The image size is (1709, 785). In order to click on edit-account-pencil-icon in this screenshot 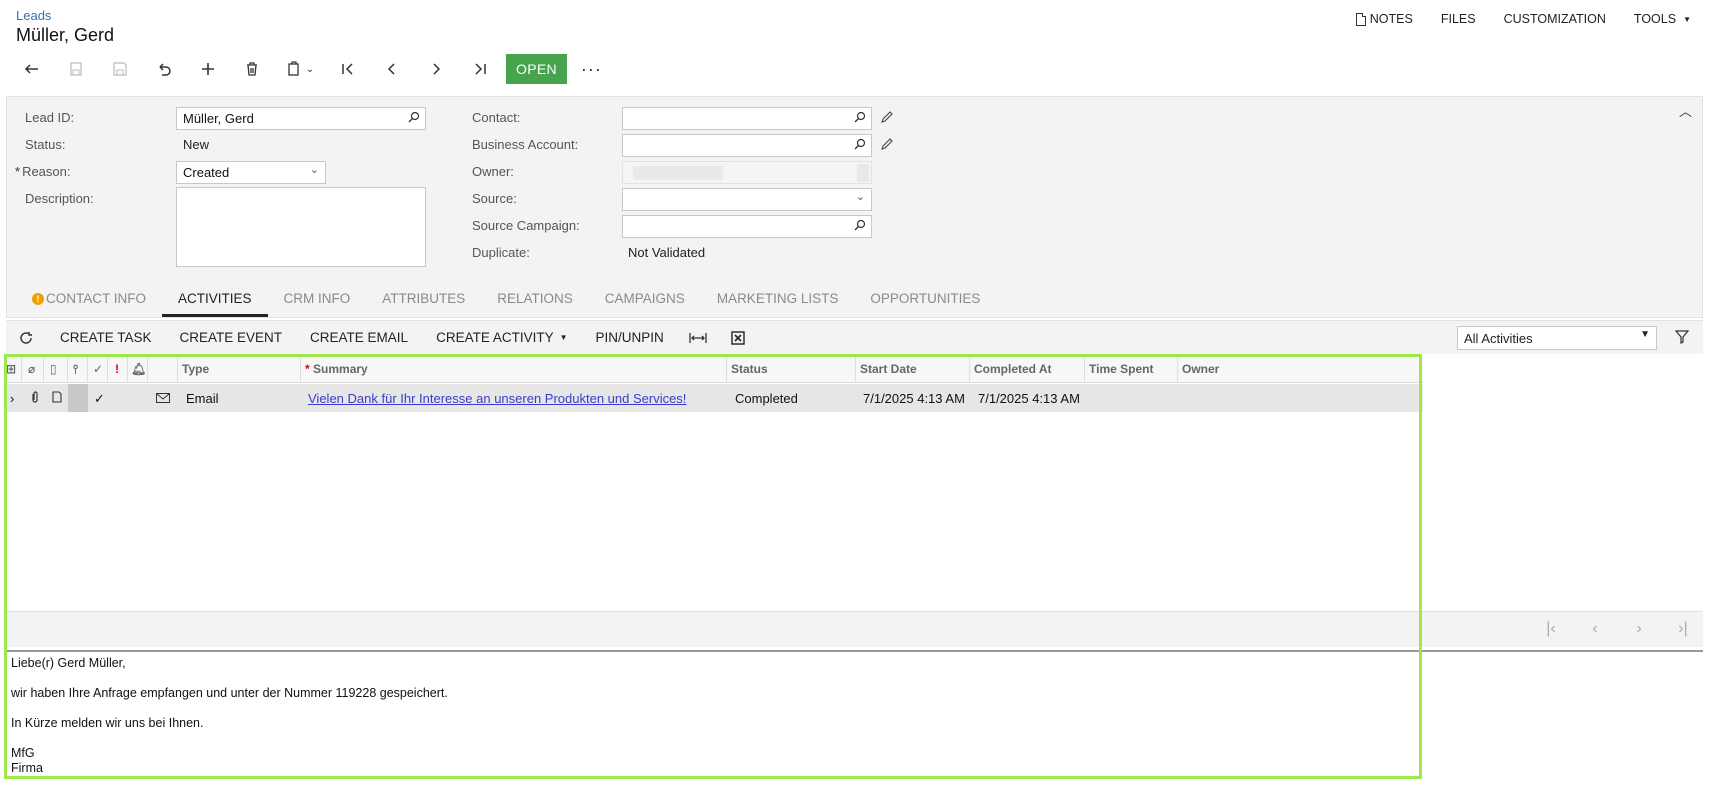, I will do `click(887, 144)`.